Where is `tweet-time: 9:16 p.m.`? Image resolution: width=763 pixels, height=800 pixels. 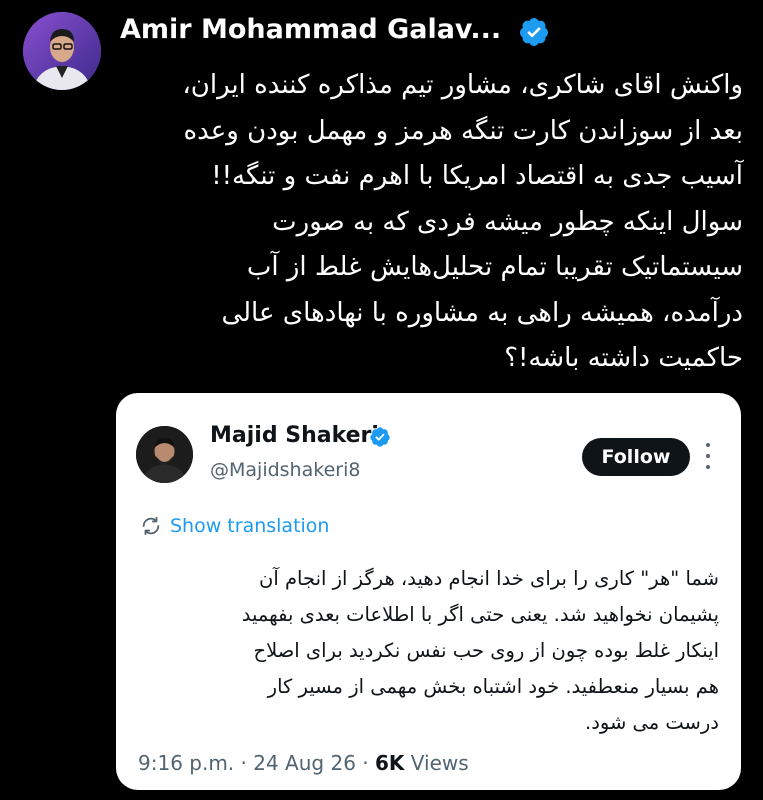 tweet-time: 9:16 p.m. is located at coordinates (186, 763).